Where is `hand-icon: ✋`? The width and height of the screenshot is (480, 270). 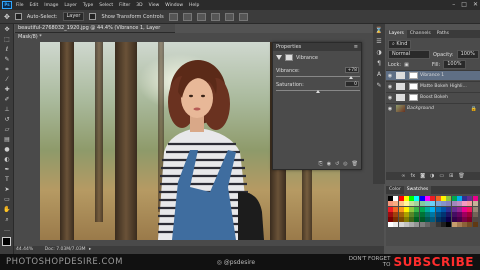
hand-icon: ✋ is located at coordinates (7, 209).